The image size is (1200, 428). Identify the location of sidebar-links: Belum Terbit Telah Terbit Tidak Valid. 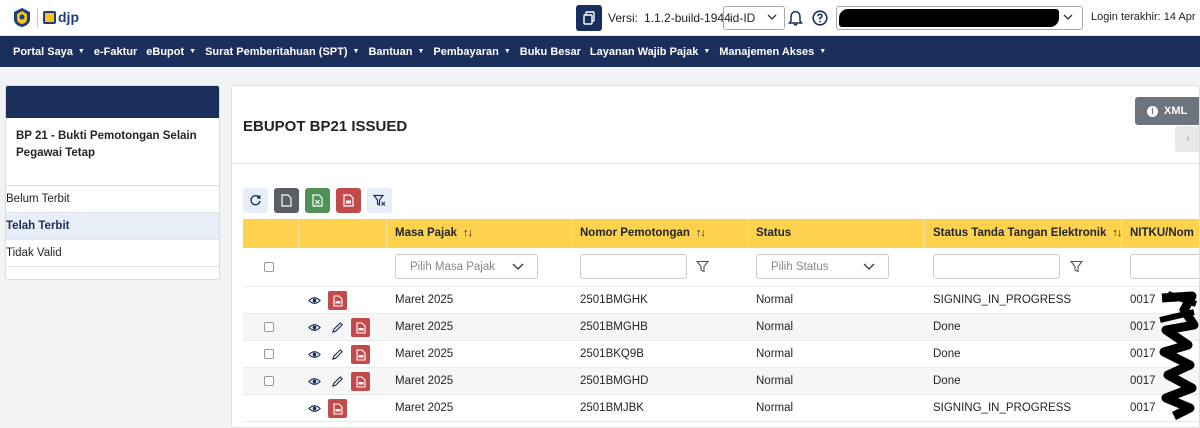
(112, 226).